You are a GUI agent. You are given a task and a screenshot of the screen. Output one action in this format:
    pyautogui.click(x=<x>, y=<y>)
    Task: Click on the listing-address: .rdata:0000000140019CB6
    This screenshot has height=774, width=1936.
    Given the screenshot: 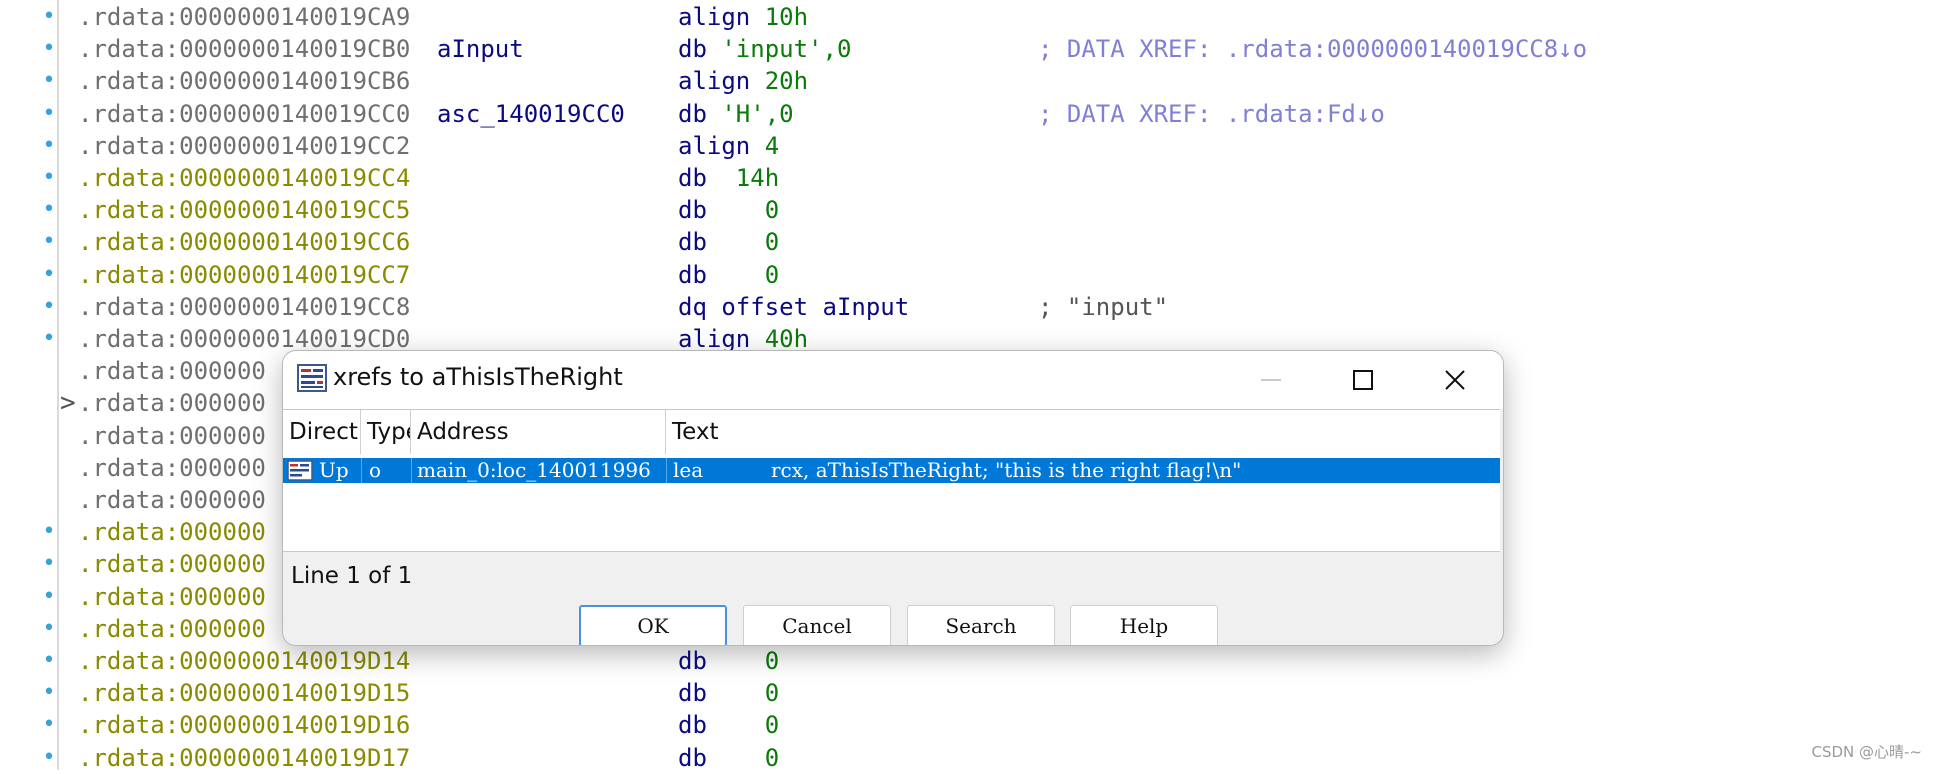 What is the action you would take?
    pyautogui.click(x=244, y=81)
    